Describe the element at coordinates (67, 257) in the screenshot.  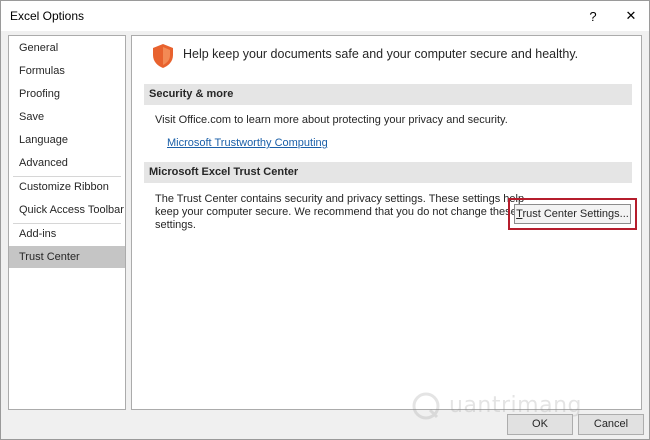
I see `sidebar-item-trust-center: Trust Center` at that location.